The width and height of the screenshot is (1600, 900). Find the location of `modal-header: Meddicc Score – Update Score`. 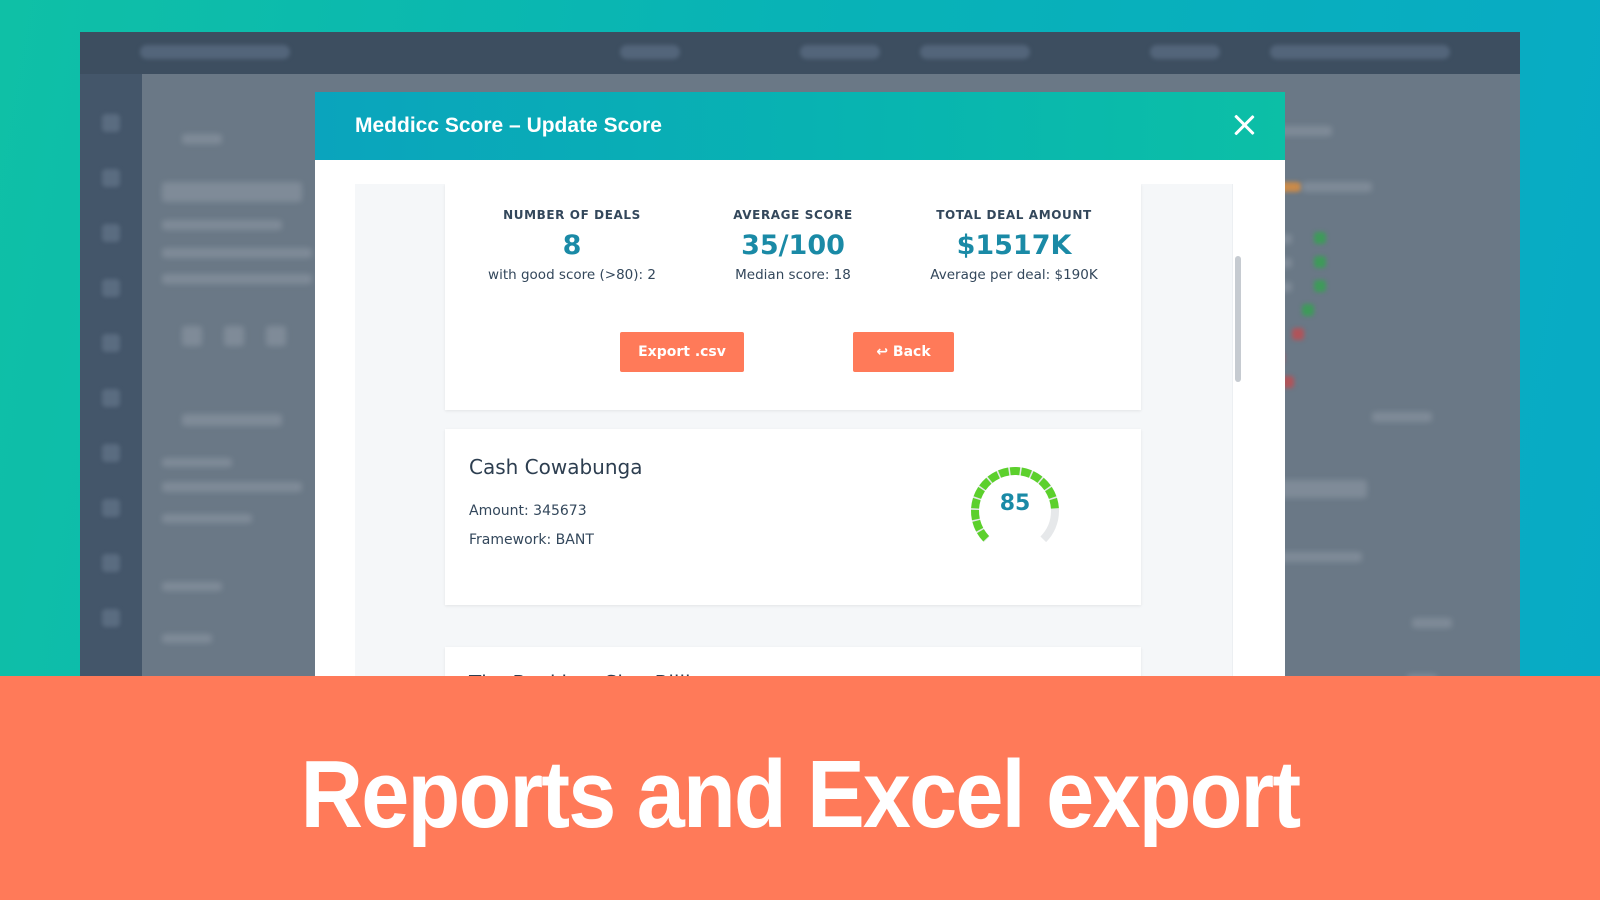

modal-header: Meddicc Score – Update Score is located at coordinates (800, 126).